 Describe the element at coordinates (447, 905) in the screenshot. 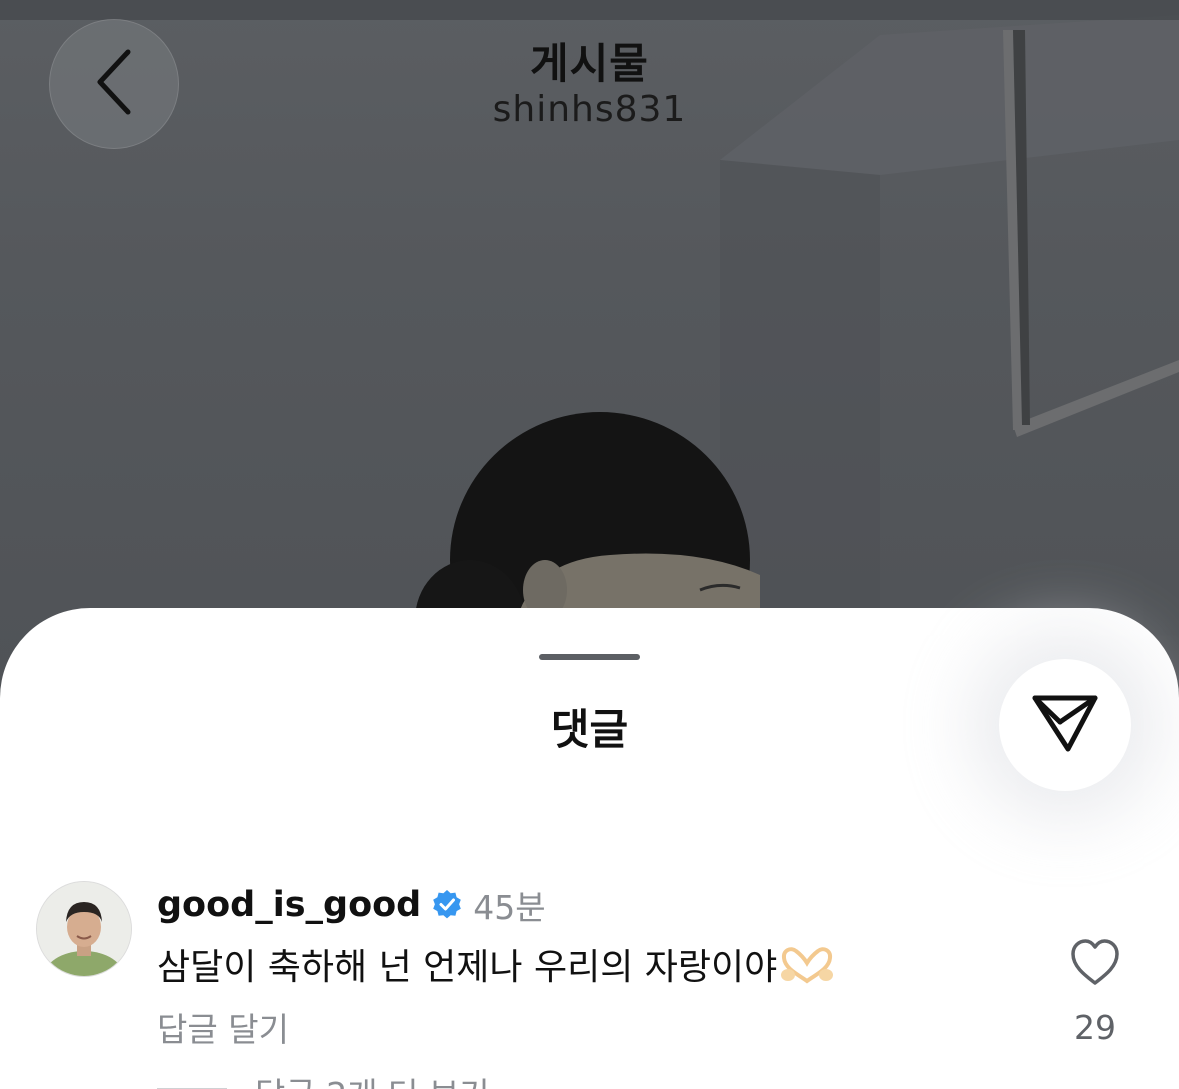

I see `verified-badge-icon` at that location.